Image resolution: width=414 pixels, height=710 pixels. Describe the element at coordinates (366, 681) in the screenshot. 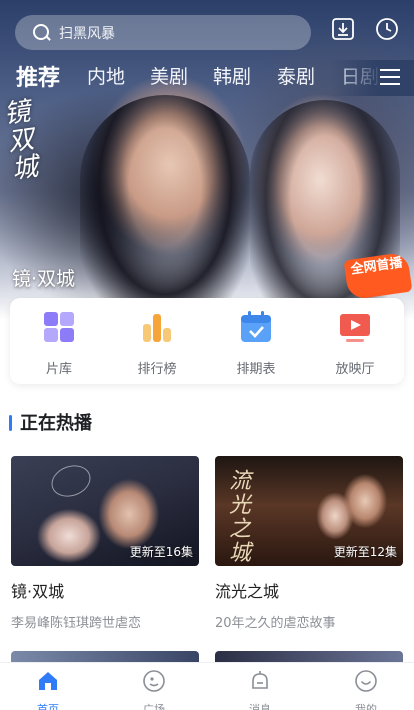

I see `smile-icon` at that location.